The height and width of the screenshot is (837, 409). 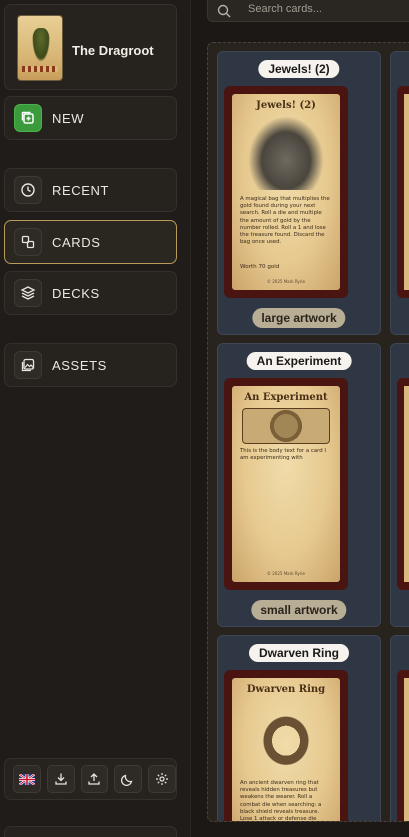 I want to click on card-title: Dwarven Ring, so click(x=286, y=689).